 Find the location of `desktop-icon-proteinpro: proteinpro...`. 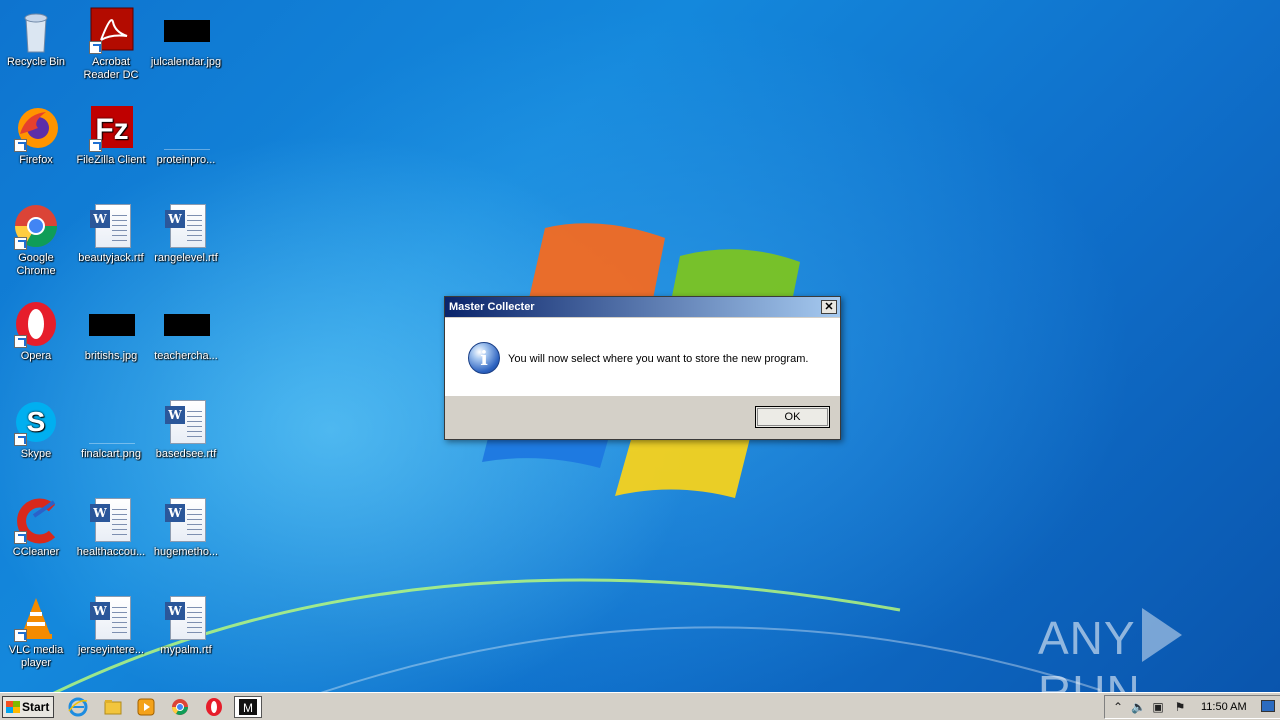

desktop-icon-proteinpro: proteinpro... is located at coordinates (186, 135).